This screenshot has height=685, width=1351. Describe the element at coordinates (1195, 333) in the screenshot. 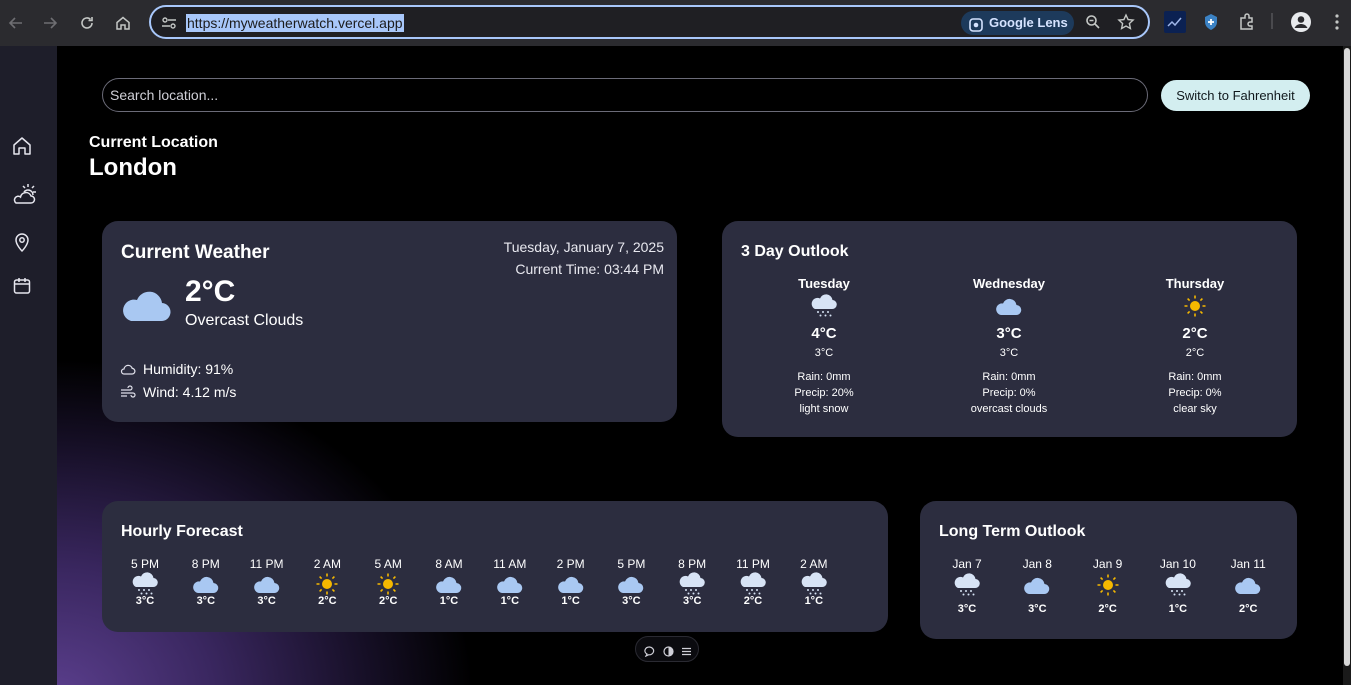

I see `outlook-high-temp: 2°C` at that location.